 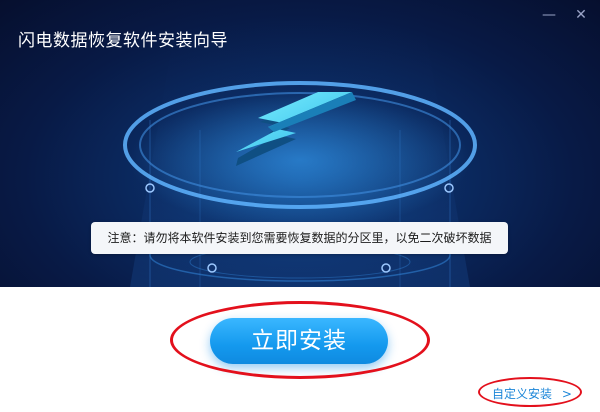 What do you see at coordinates (123, 41) in the screenshot?
I see `window-title: 闪电数据恢复软件安装向导` at bounding box center [123, 41].